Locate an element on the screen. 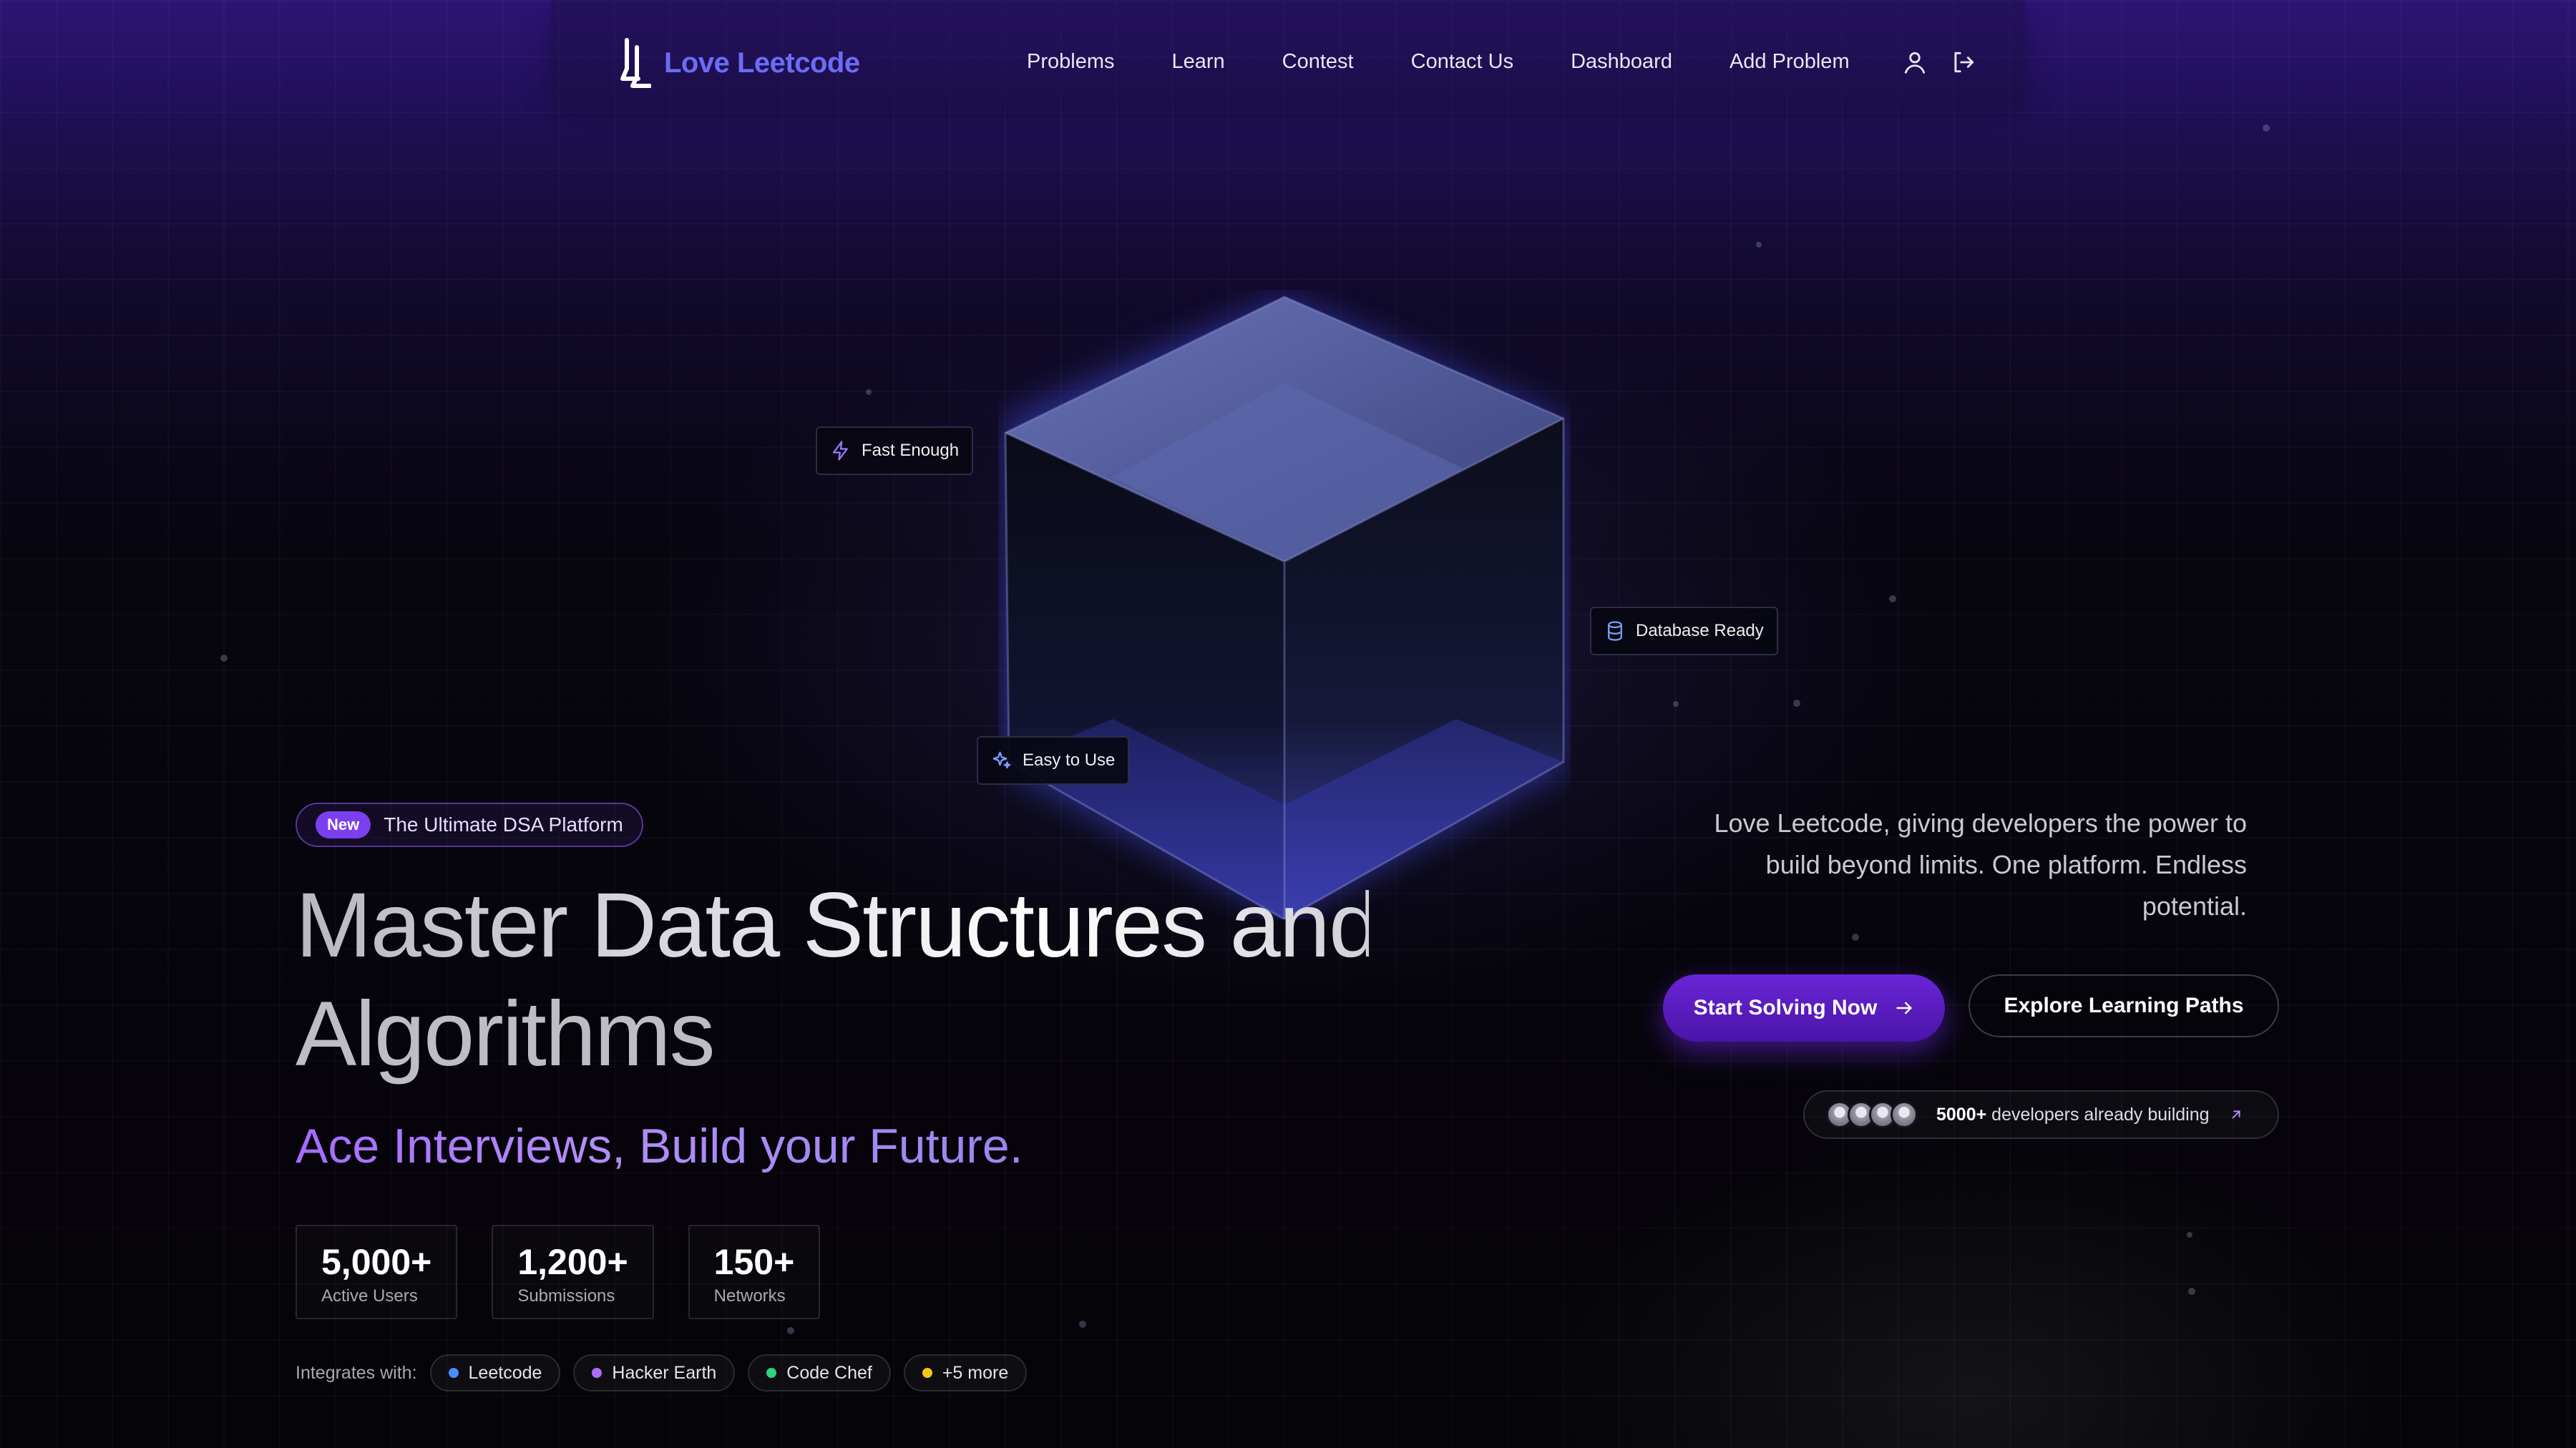  avatar is located at coordinates (1904, 1114).